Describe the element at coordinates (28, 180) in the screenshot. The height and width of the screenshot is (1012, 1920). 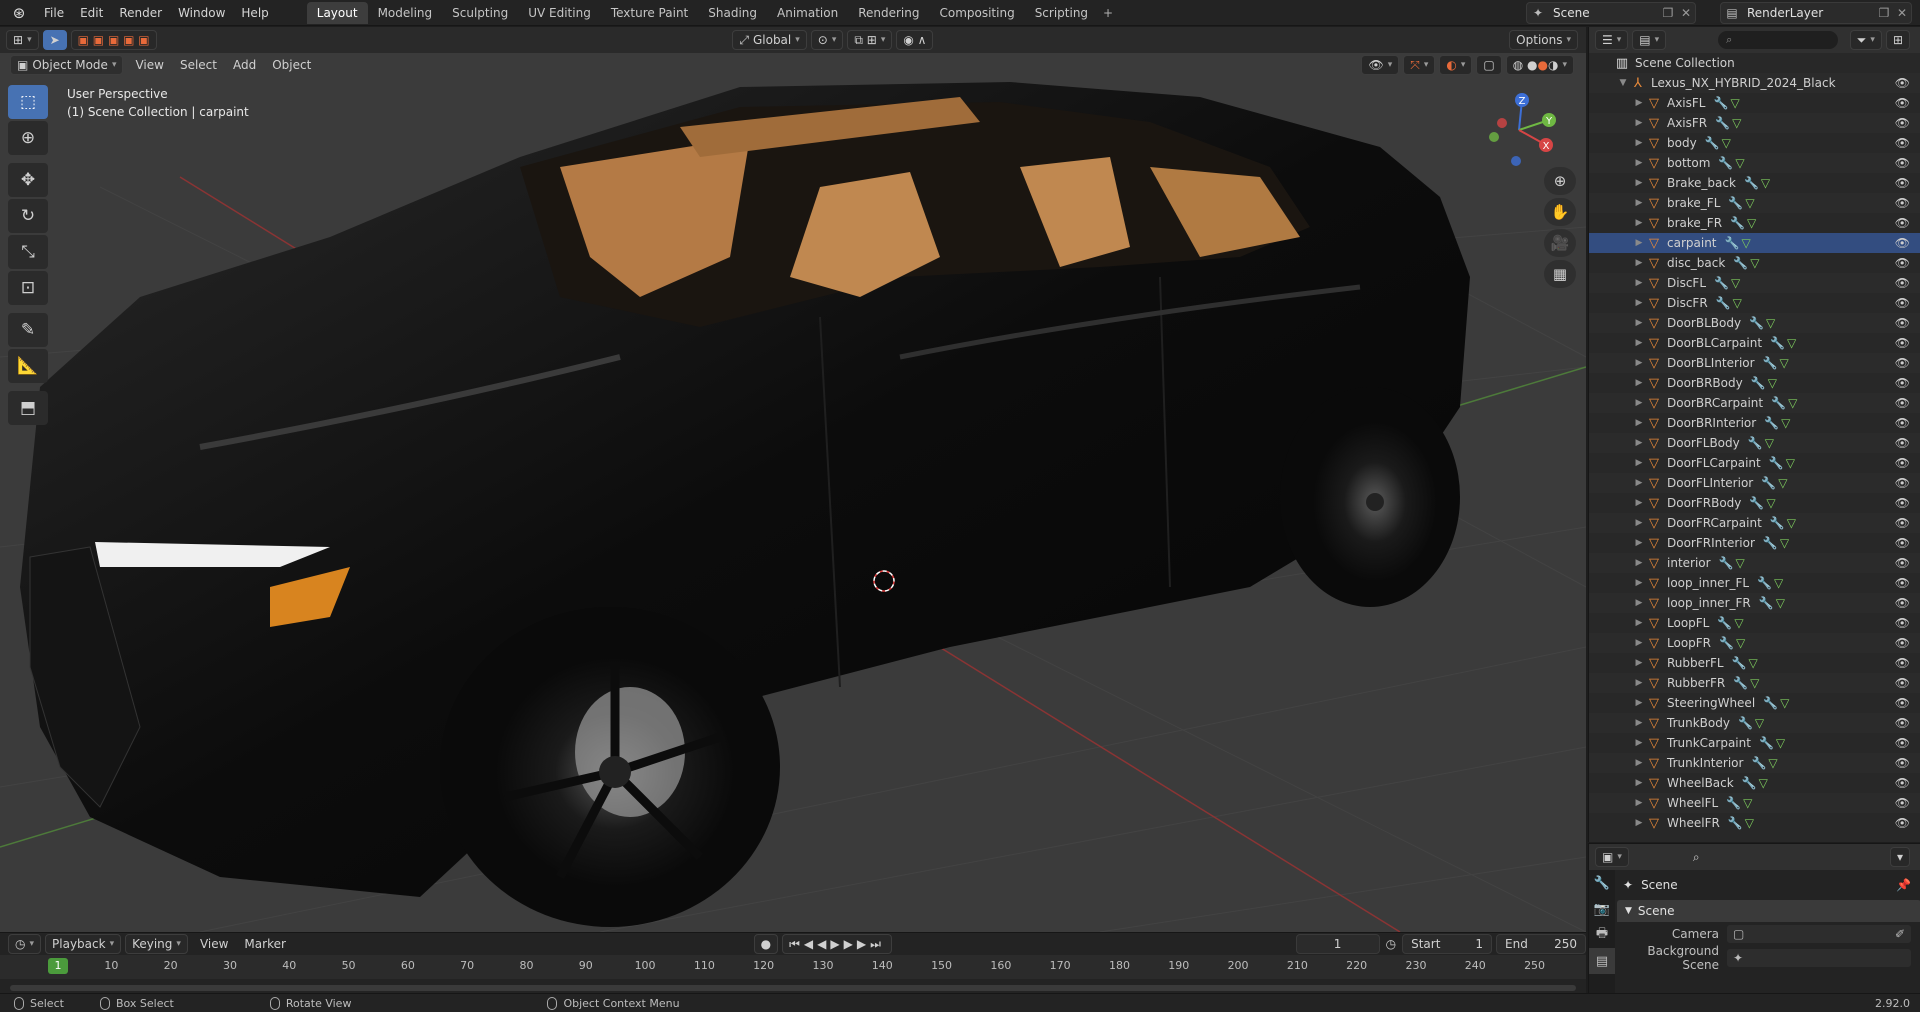
I see `move-tool-icon: ✥` at that location.